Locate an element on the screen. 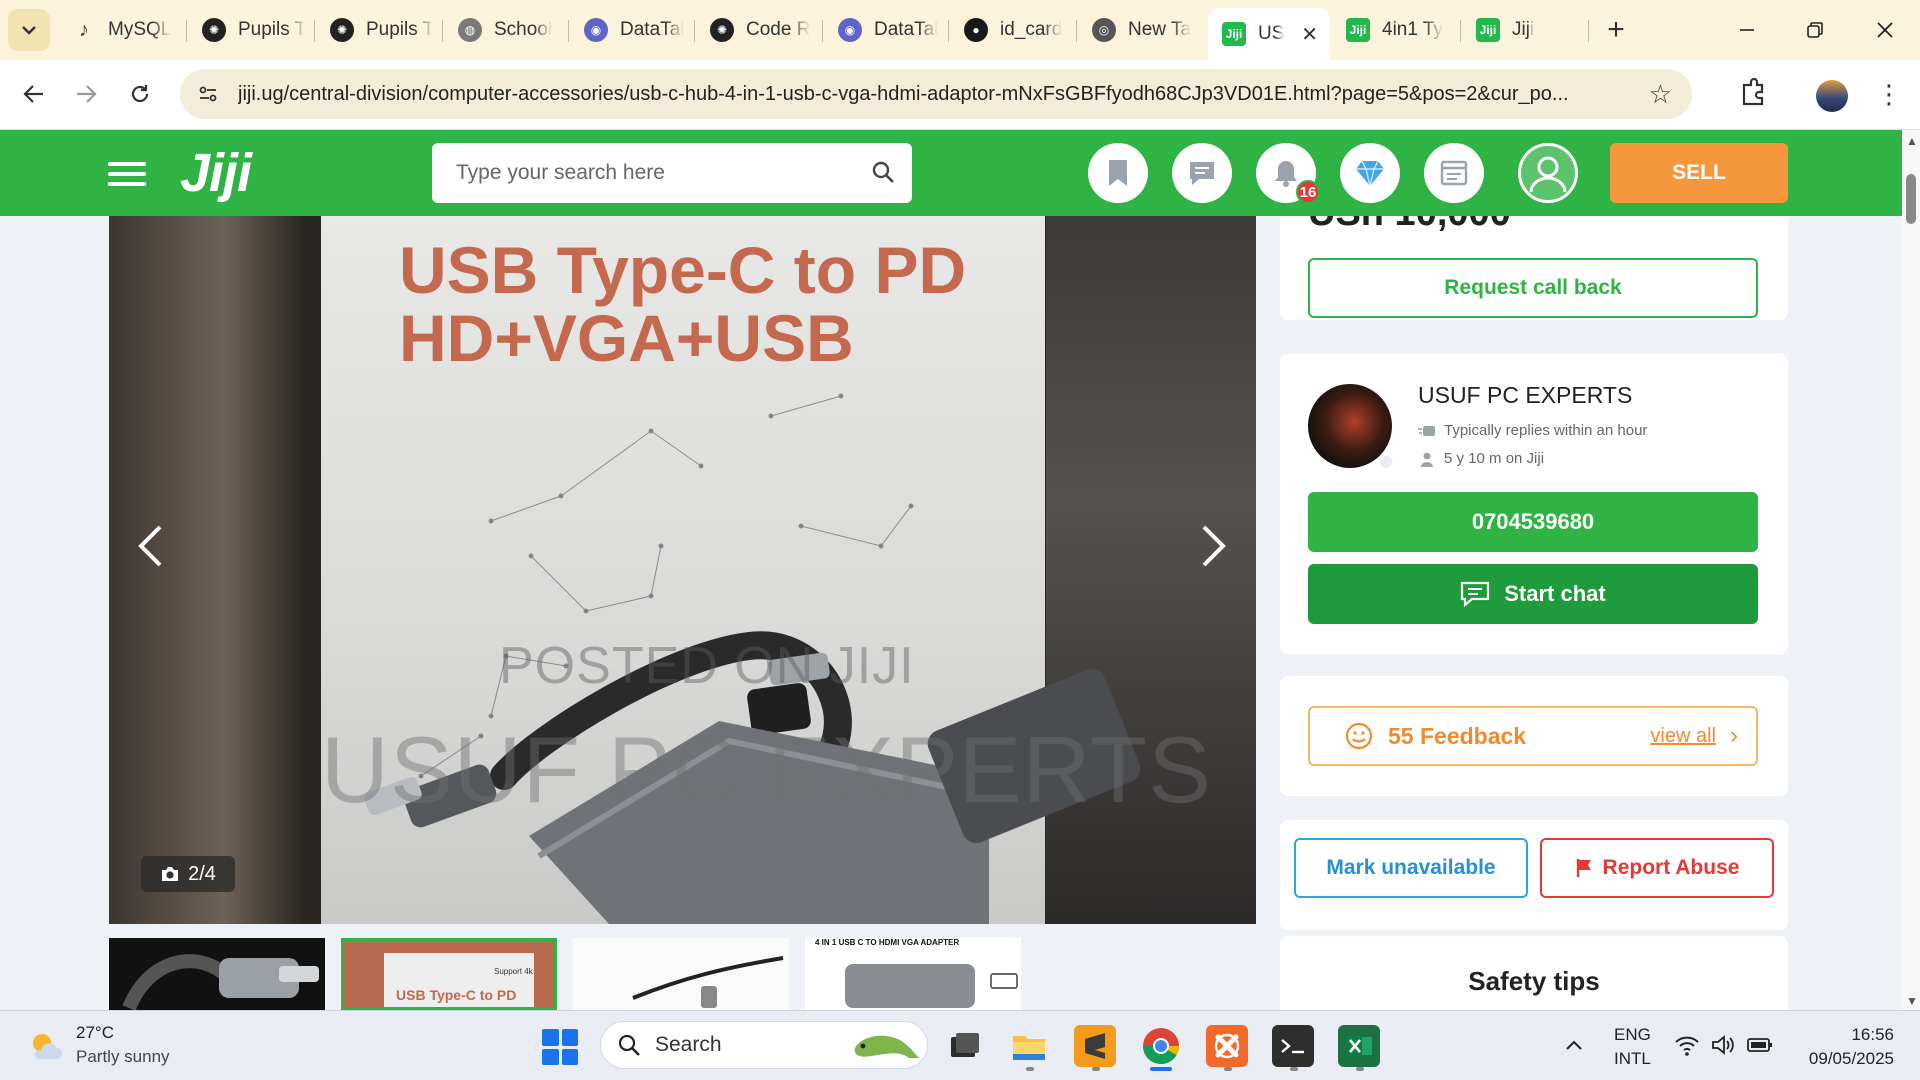  minimize-button is located at coordinates (1747, 30).